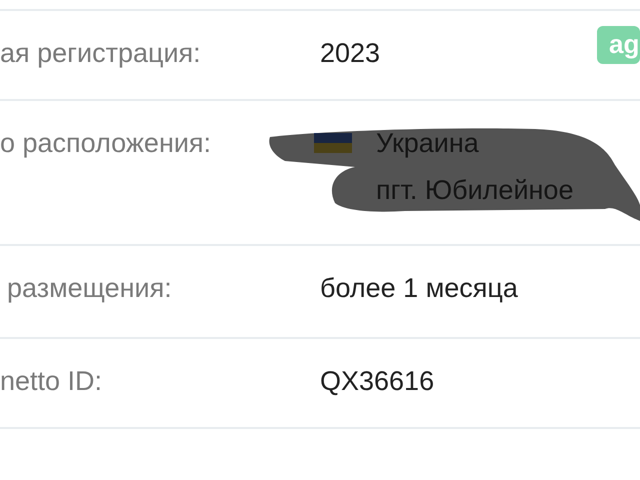 Image resolution: width=640 pixels, height=480 pixels. Describe the element at coordinates (475, 190) in the screenshot. I see `field-value: пгт. Юбилейное` at that location.